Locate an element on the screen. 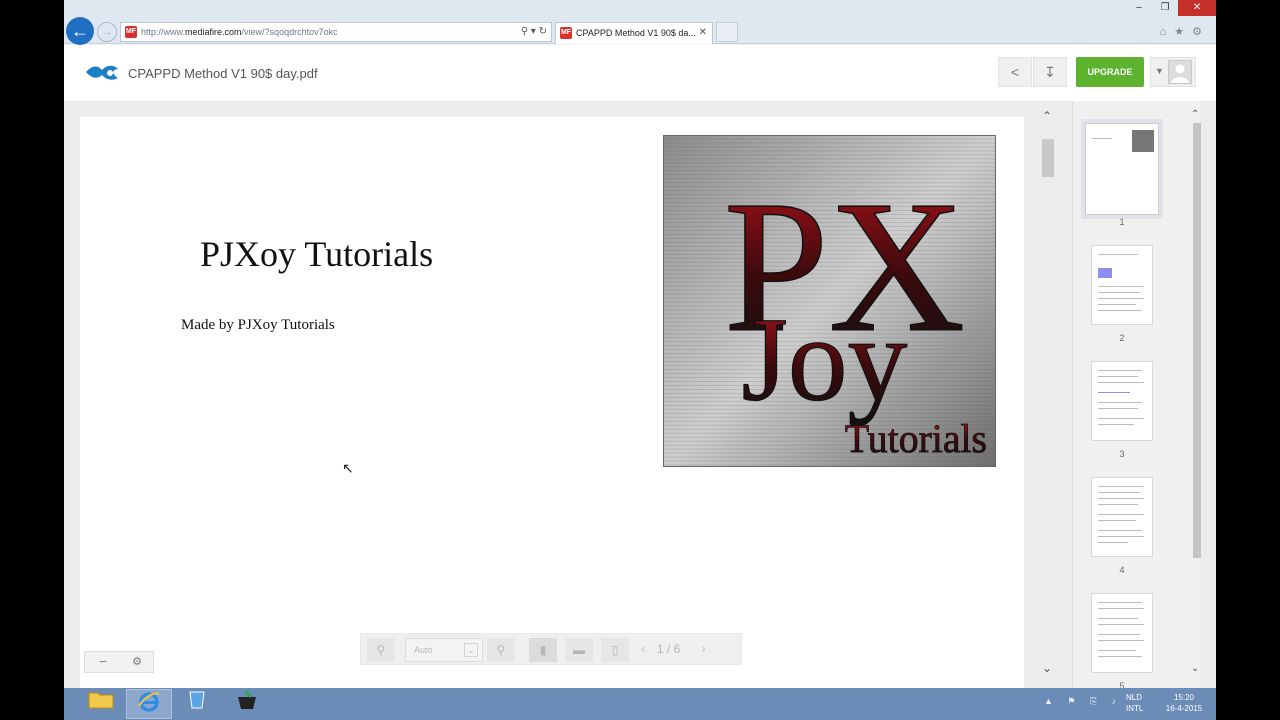 The width and height of the screenshot is (1280, 720). page-scrollbar: ⌃ ⌄ is located at coordinates (1048, 394).